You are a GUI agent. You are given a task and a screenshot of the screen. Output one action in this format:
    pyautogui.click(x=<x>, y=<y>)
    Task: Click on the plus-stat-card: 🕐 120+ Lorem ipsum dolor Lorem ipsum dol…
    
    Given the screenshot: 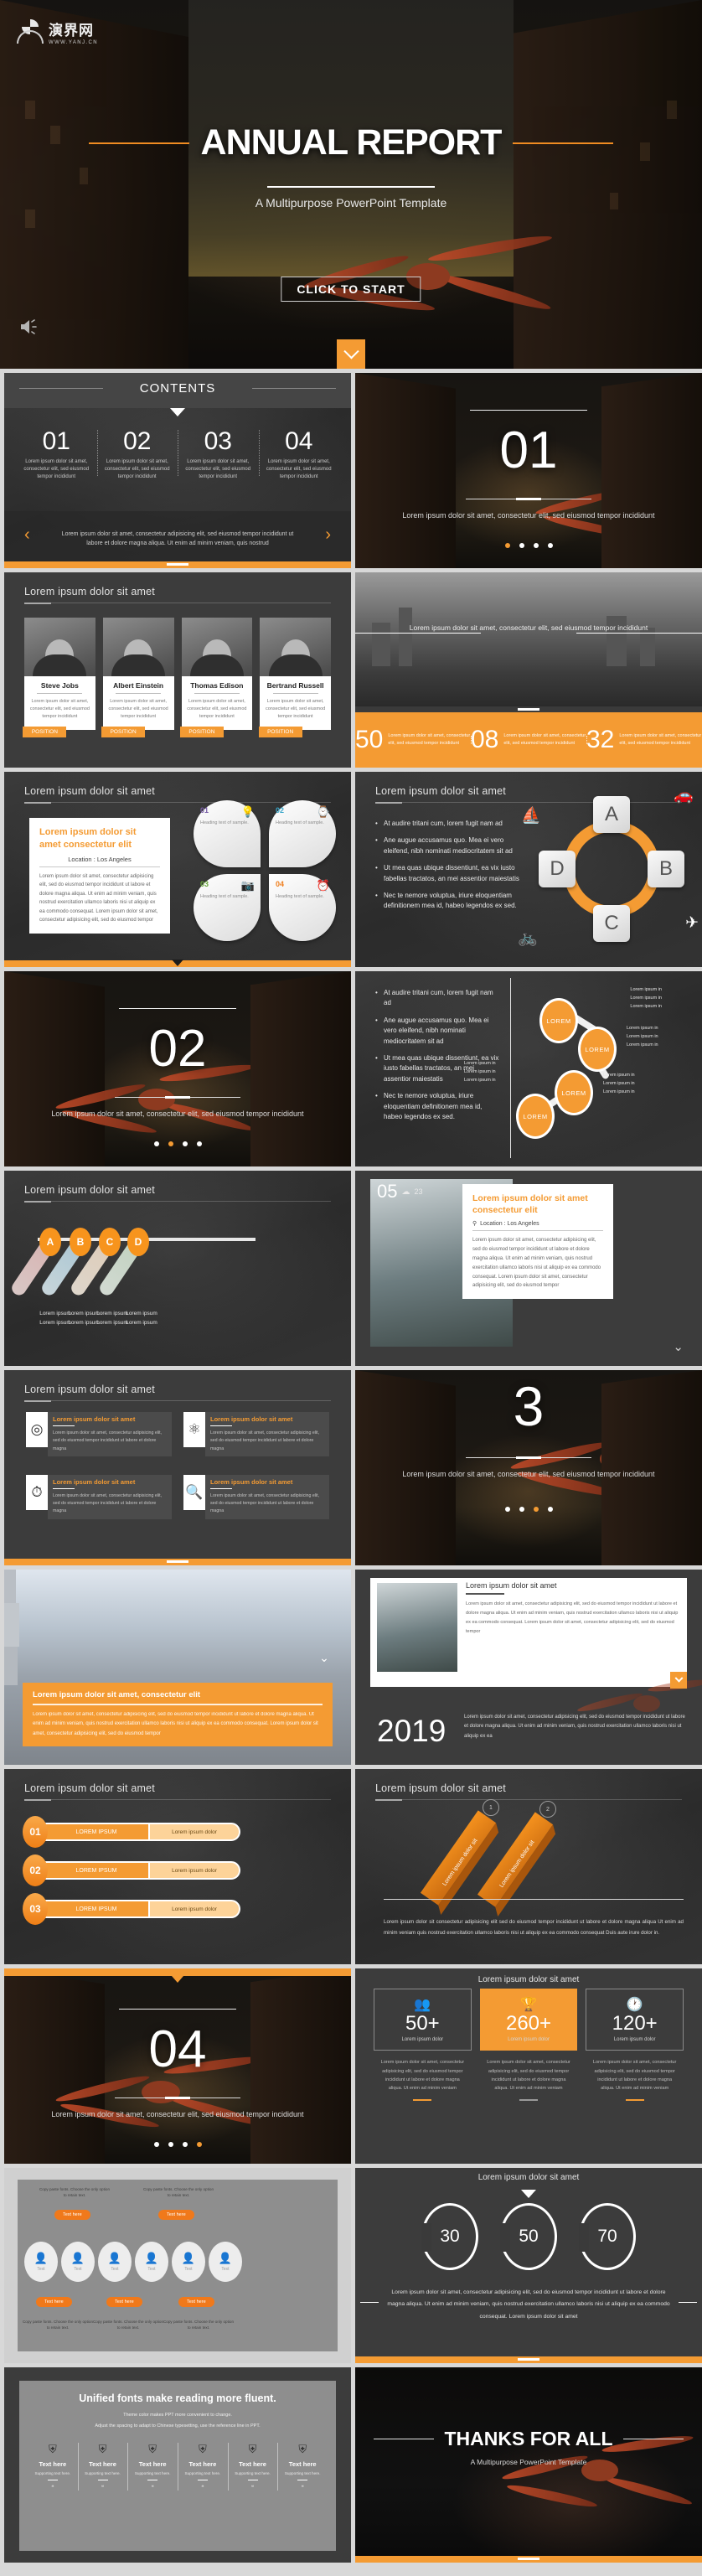 What is the action you would take?
    pyautogui.click(x=635, y=2045)
    